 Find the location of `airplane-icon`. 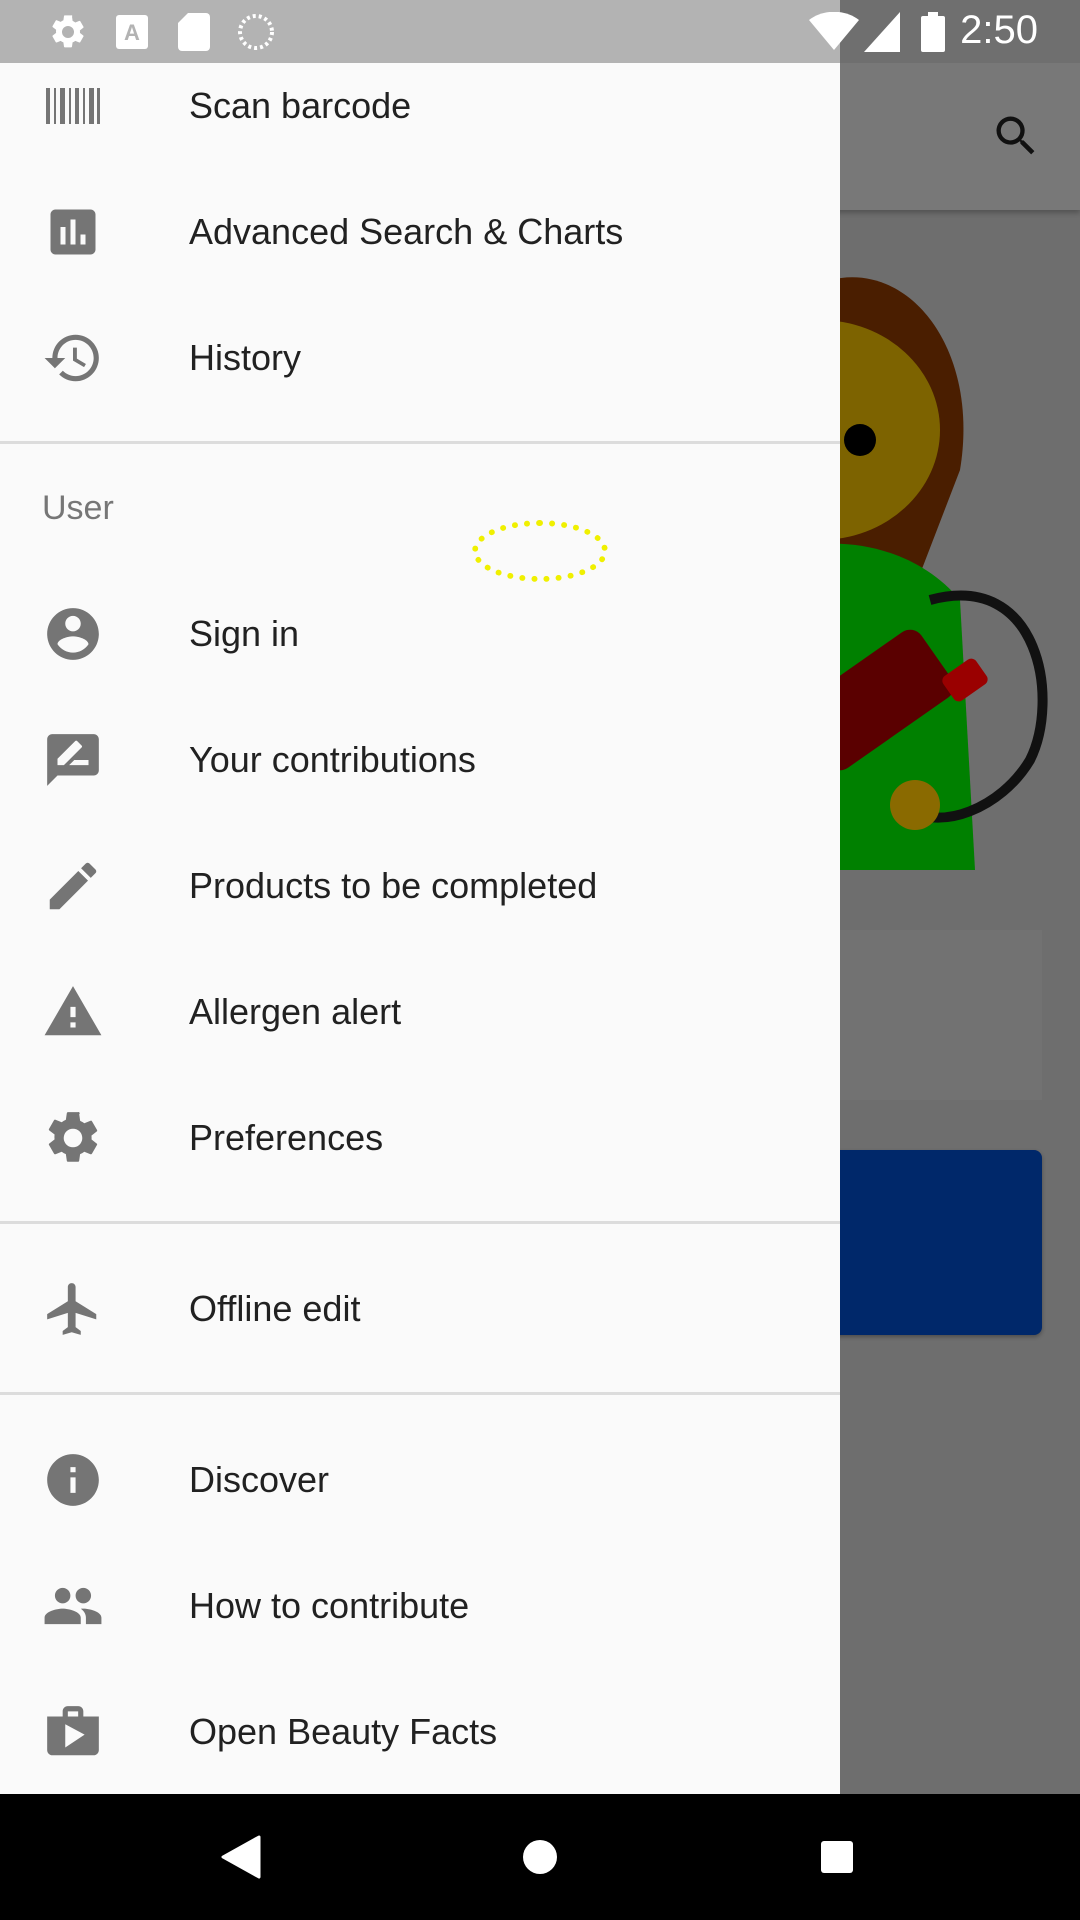

airplane-icon is located at coordinates (73, 1309).